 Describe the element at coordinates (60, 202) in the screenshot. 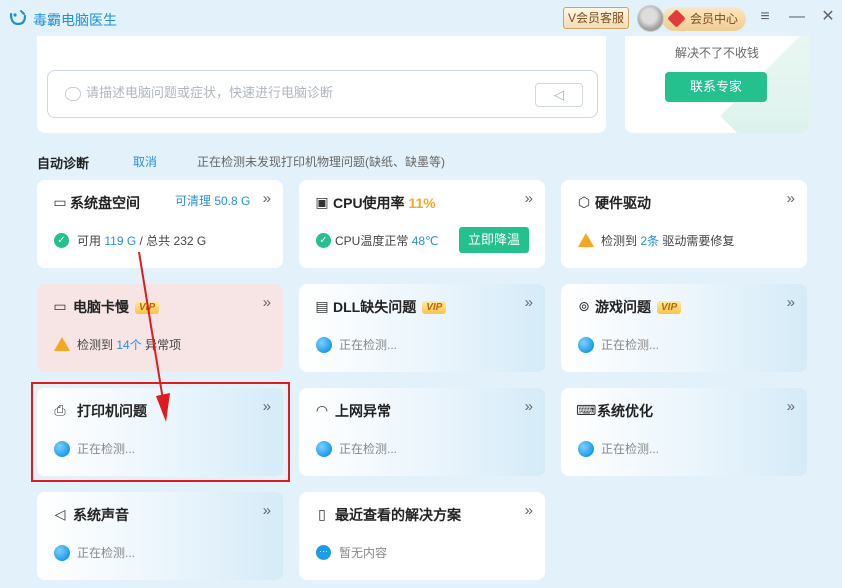

I see `disk-icon: ▭` at that location.